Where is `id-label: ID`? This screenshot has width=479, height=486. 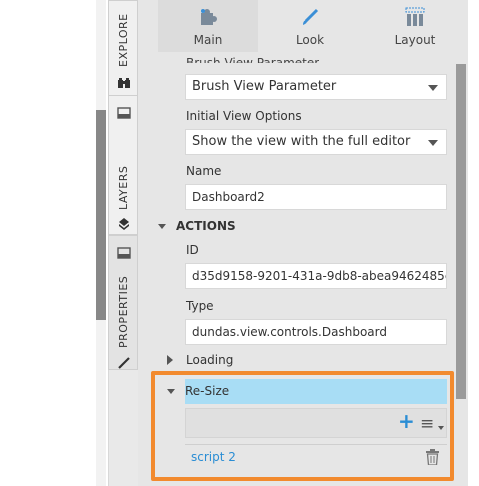
id-label: ID is located at coordinates (192, 250).